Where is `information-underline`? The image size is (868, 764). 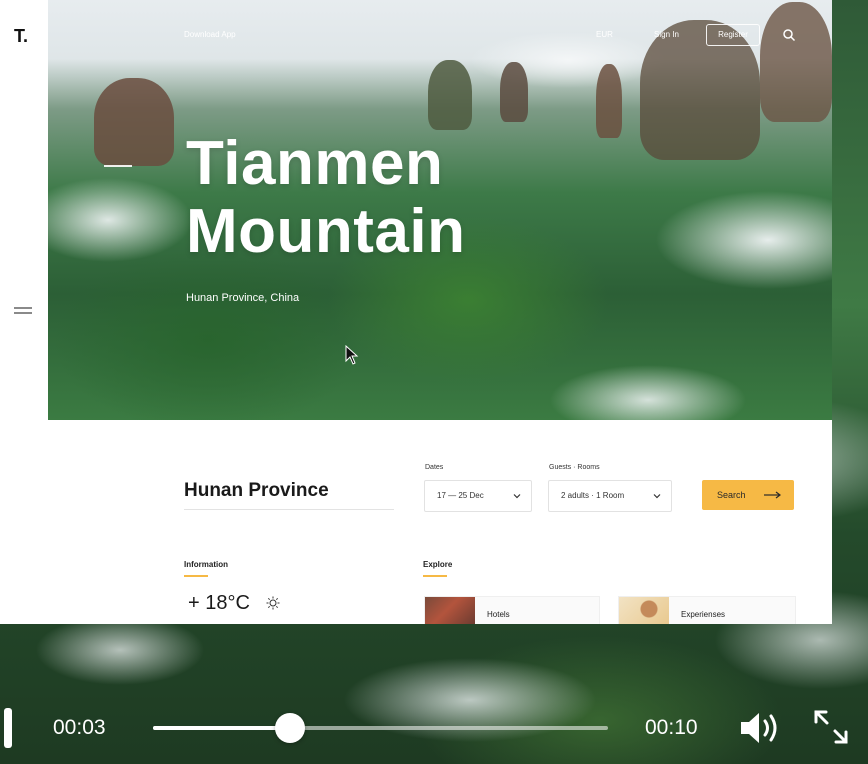
information-underline is located at coordinates (196, 576).